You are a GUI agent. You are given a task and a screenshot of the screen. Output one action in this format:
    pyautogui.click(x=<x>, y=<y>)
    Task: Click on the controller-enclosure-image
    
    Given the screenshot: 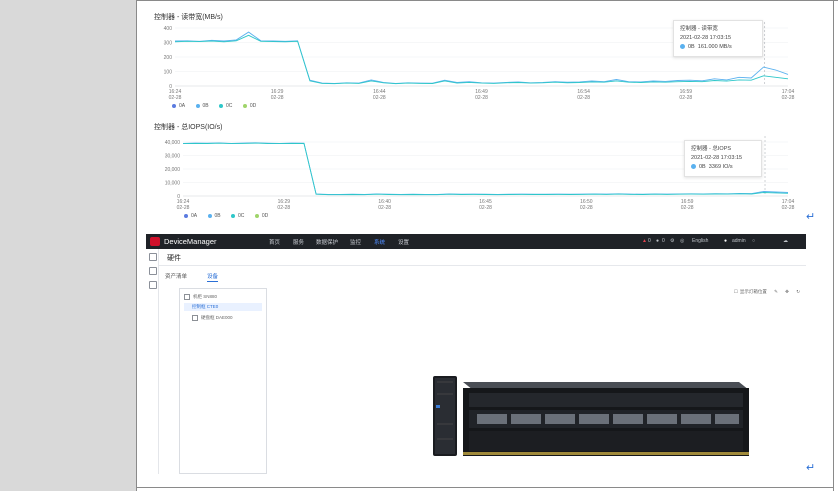 What is the action you would take?
    pyautogui.click(x=606, y=419)
    